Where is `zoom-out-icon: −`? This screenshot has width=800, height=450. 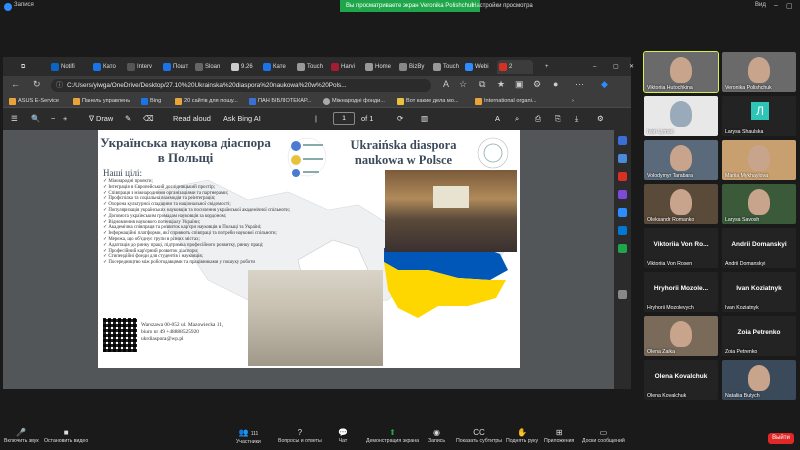 zoom-out-icon: − is located at coordinates (53, 118).